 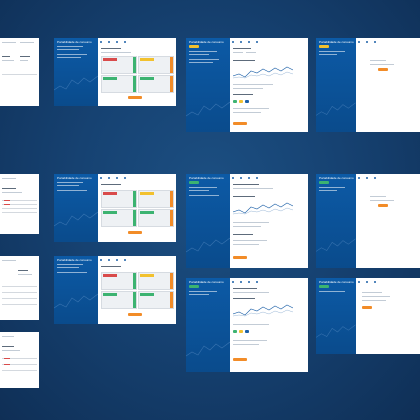 I want to click on screen-form-1: Portabilidade de consumo, so click(x=368, y=85).